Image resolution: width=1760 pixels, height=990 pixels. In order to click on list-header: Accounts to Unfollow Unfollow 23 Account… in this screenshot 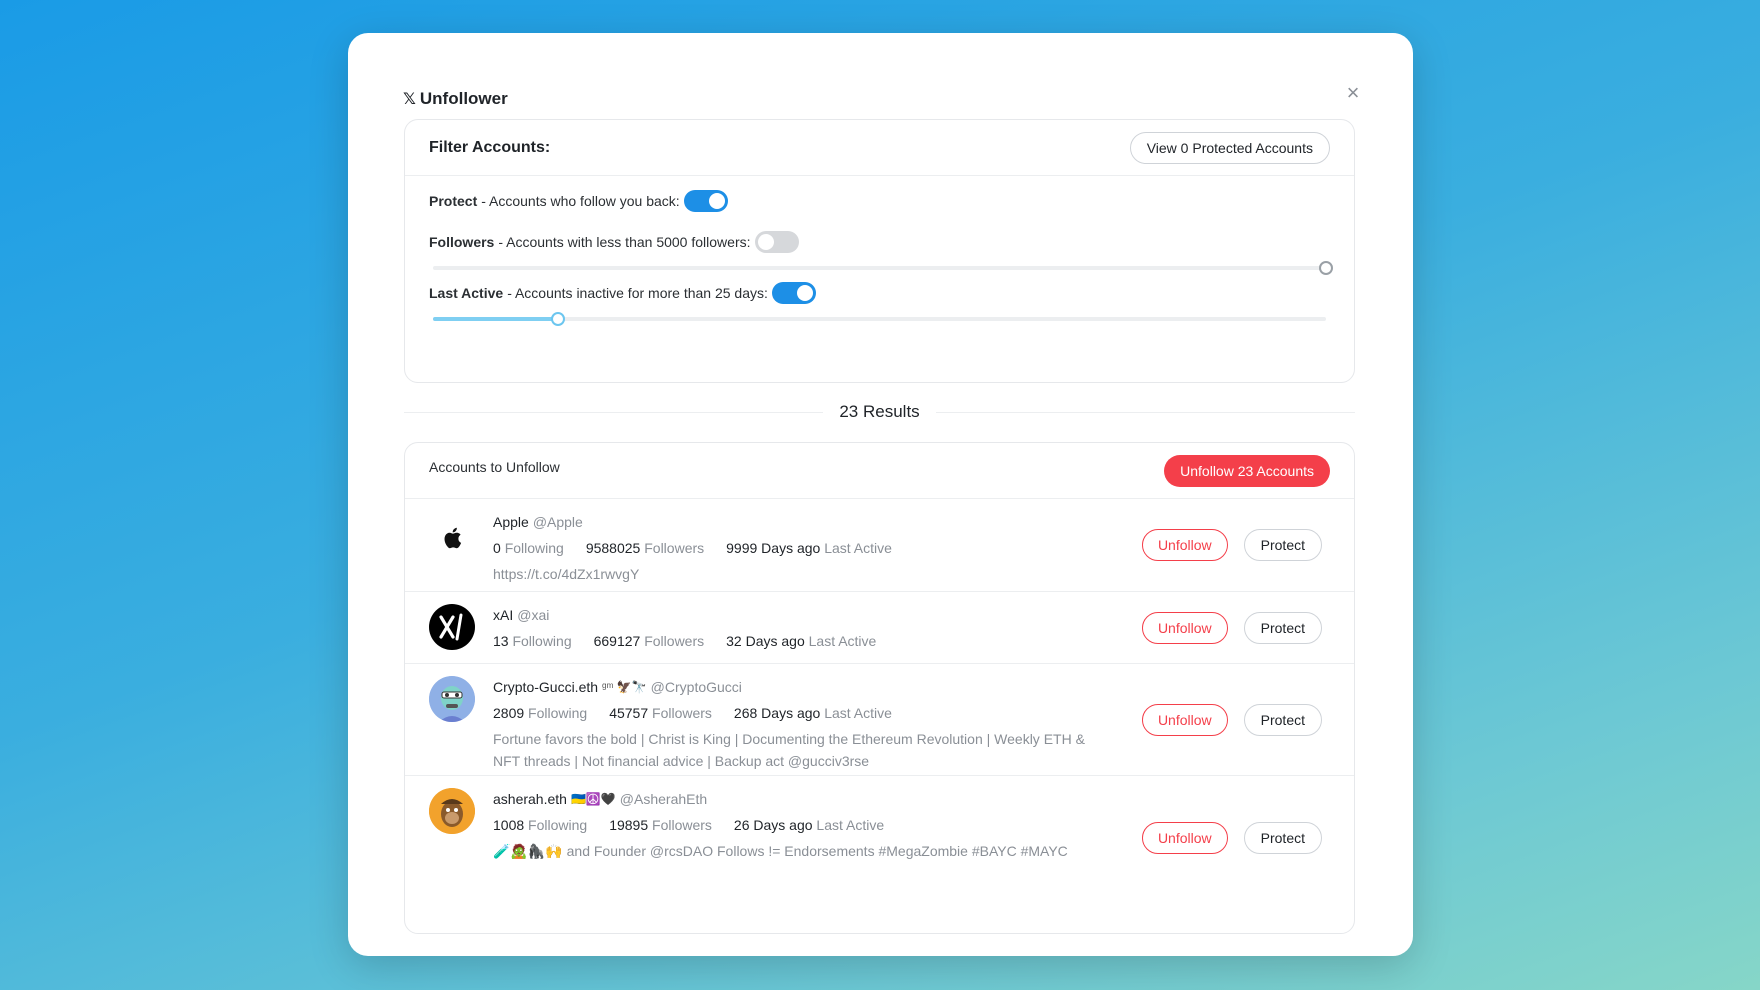, I will do `click(879, 471)`.